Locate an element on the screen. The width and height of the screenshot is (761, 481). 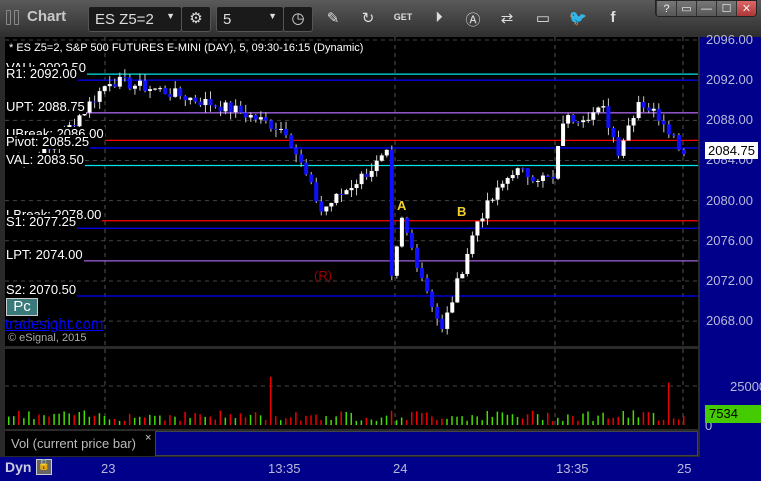
layout-button: ▭ is located at coordinates (686, 8).